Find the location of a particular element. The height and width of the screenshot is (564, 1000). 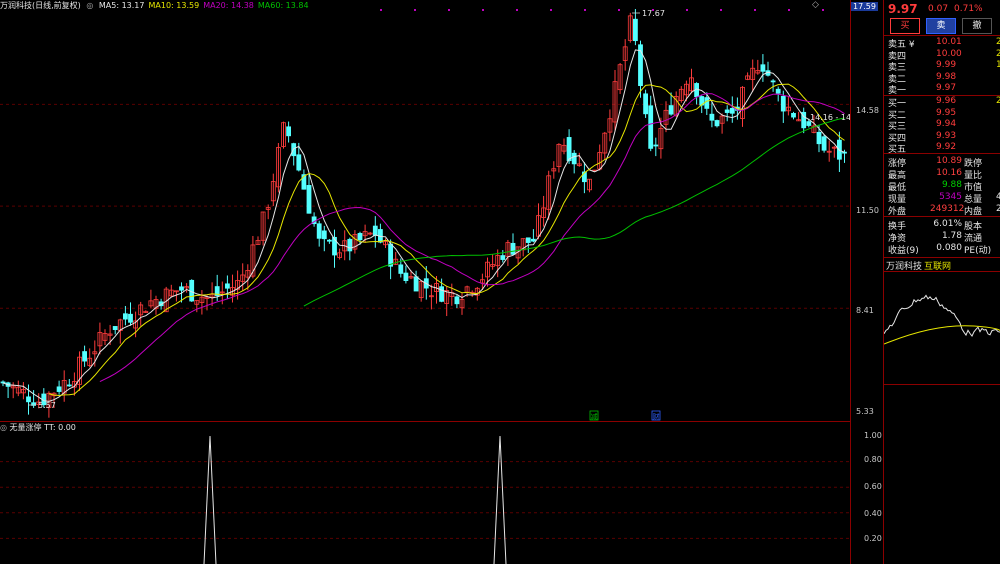

buy-button: 买 is located at coordinates (905, 26).